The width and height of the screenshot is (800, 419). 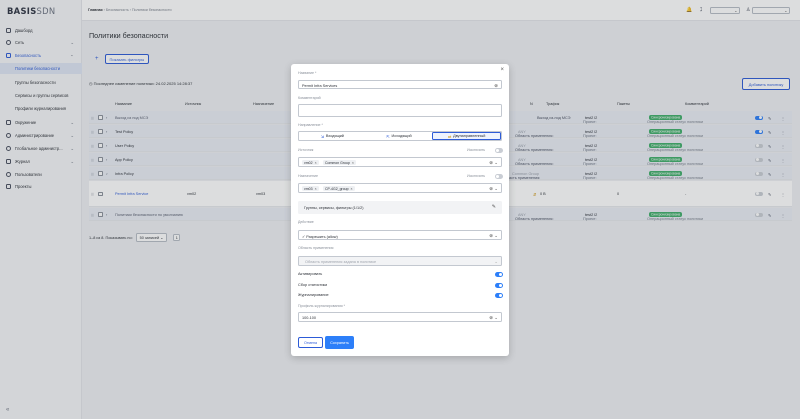 What do you see at coordinates (499, 285) in the screenshot?
I see `stats-toggle` at bounding box center [499, 285].